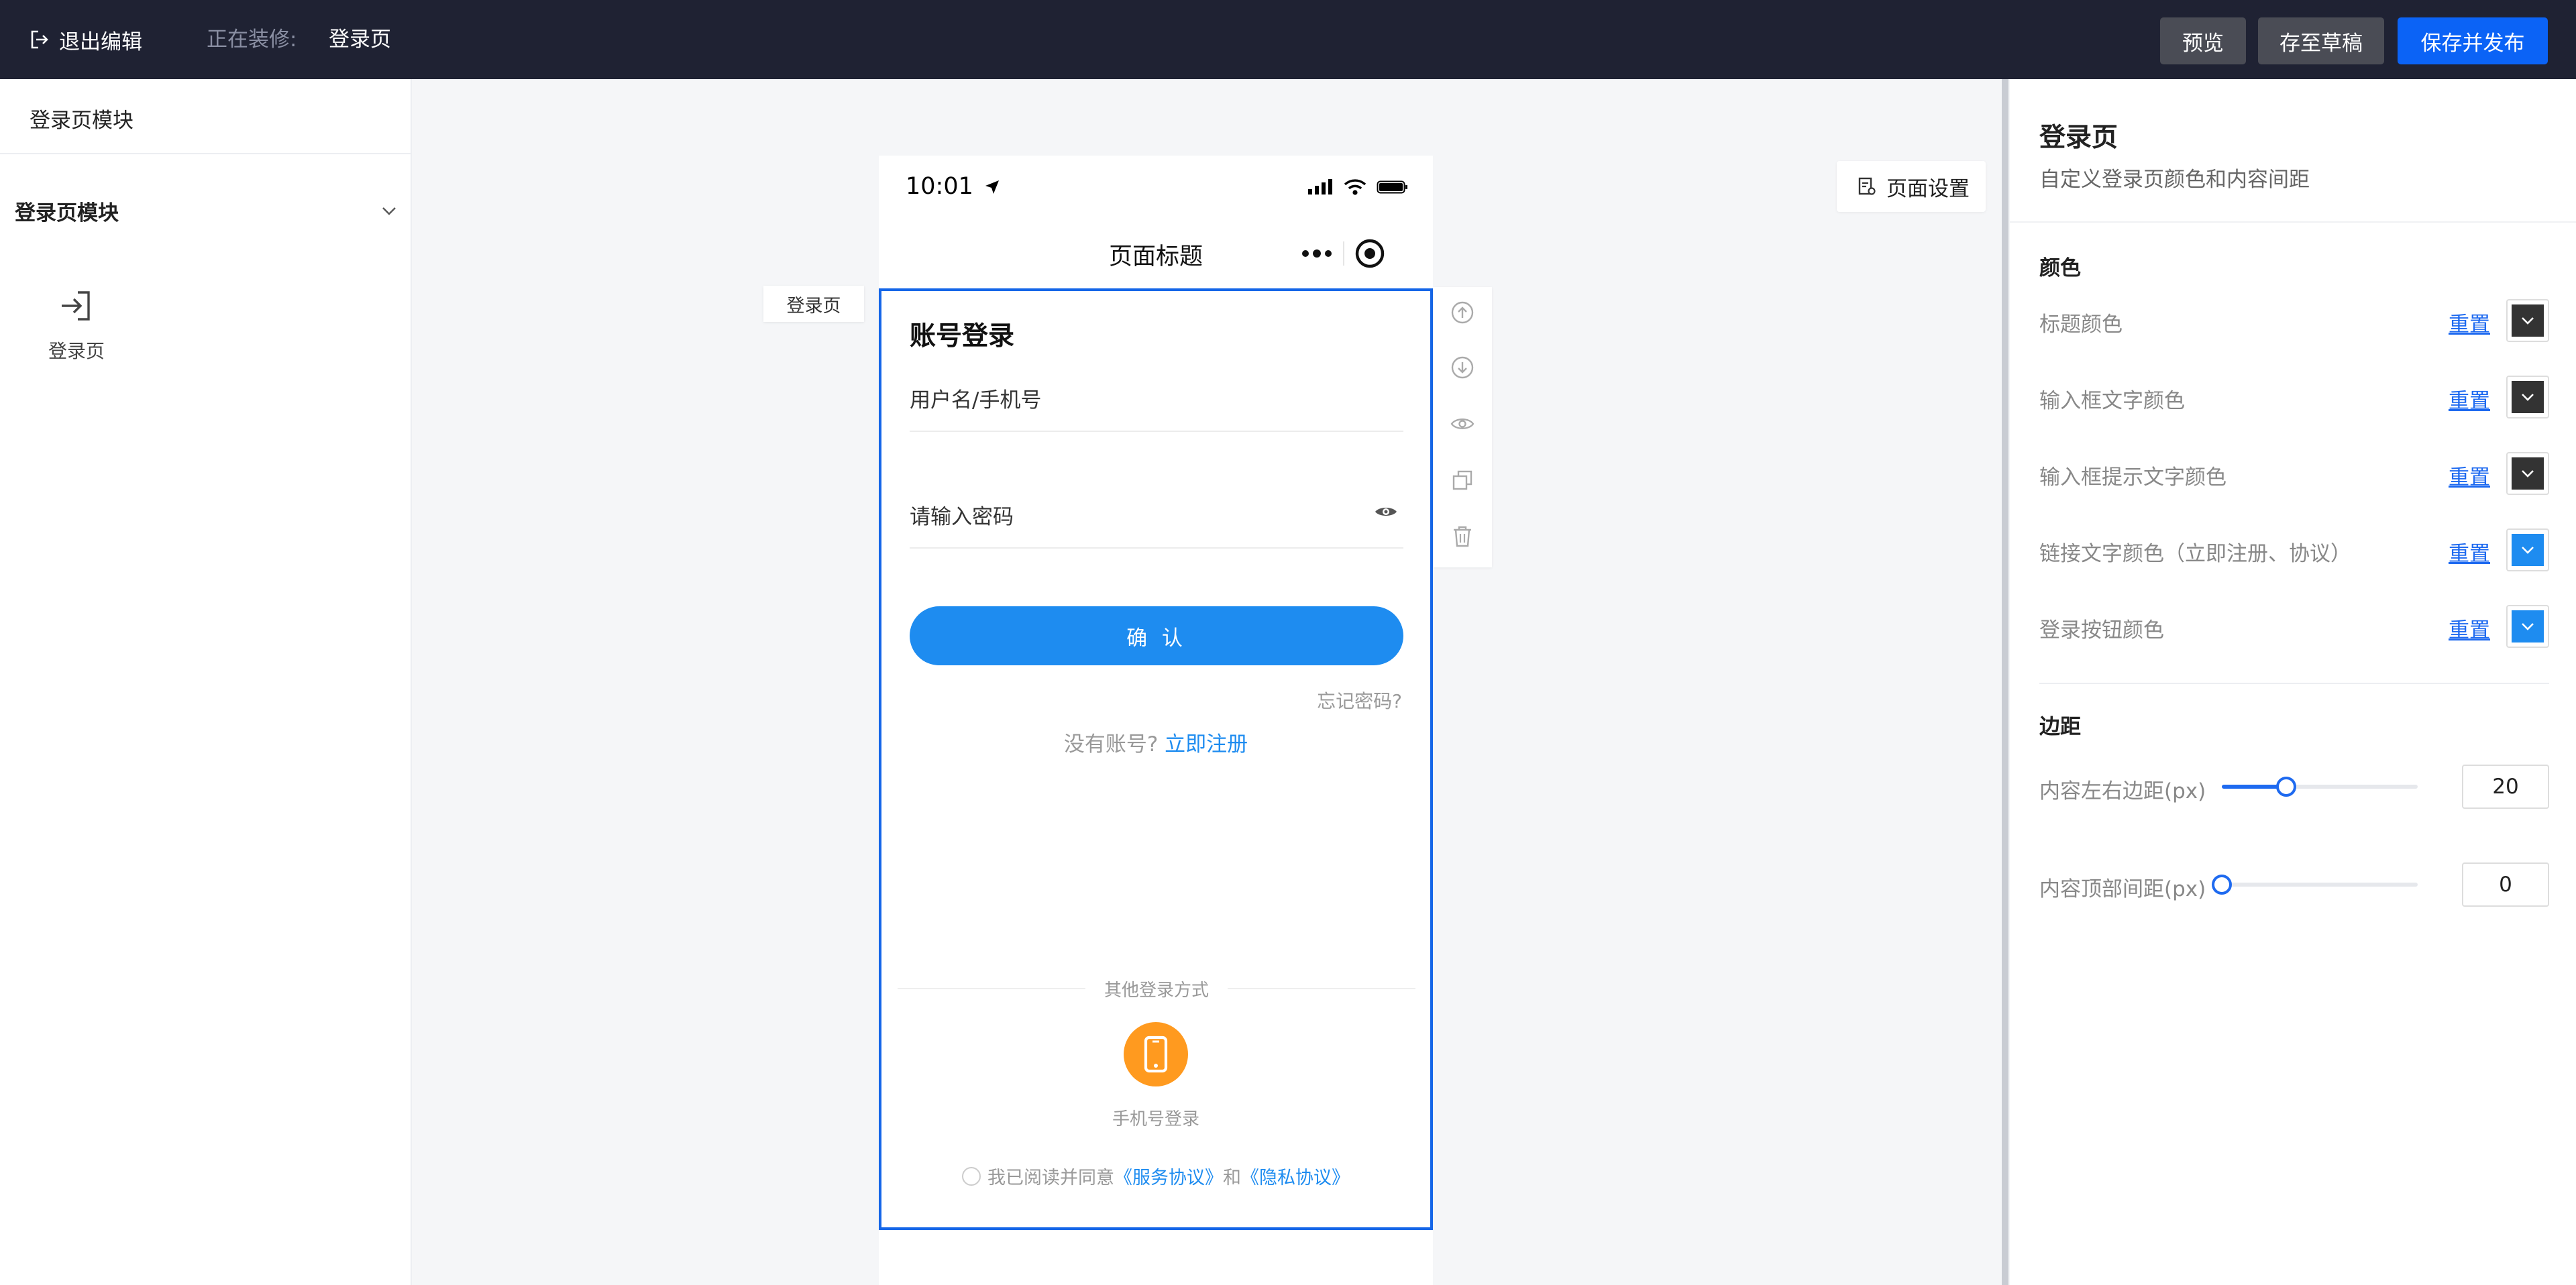 The width and height of the screenshot is (2576, 1285). I want to click on location-icon, so click(992, 187).